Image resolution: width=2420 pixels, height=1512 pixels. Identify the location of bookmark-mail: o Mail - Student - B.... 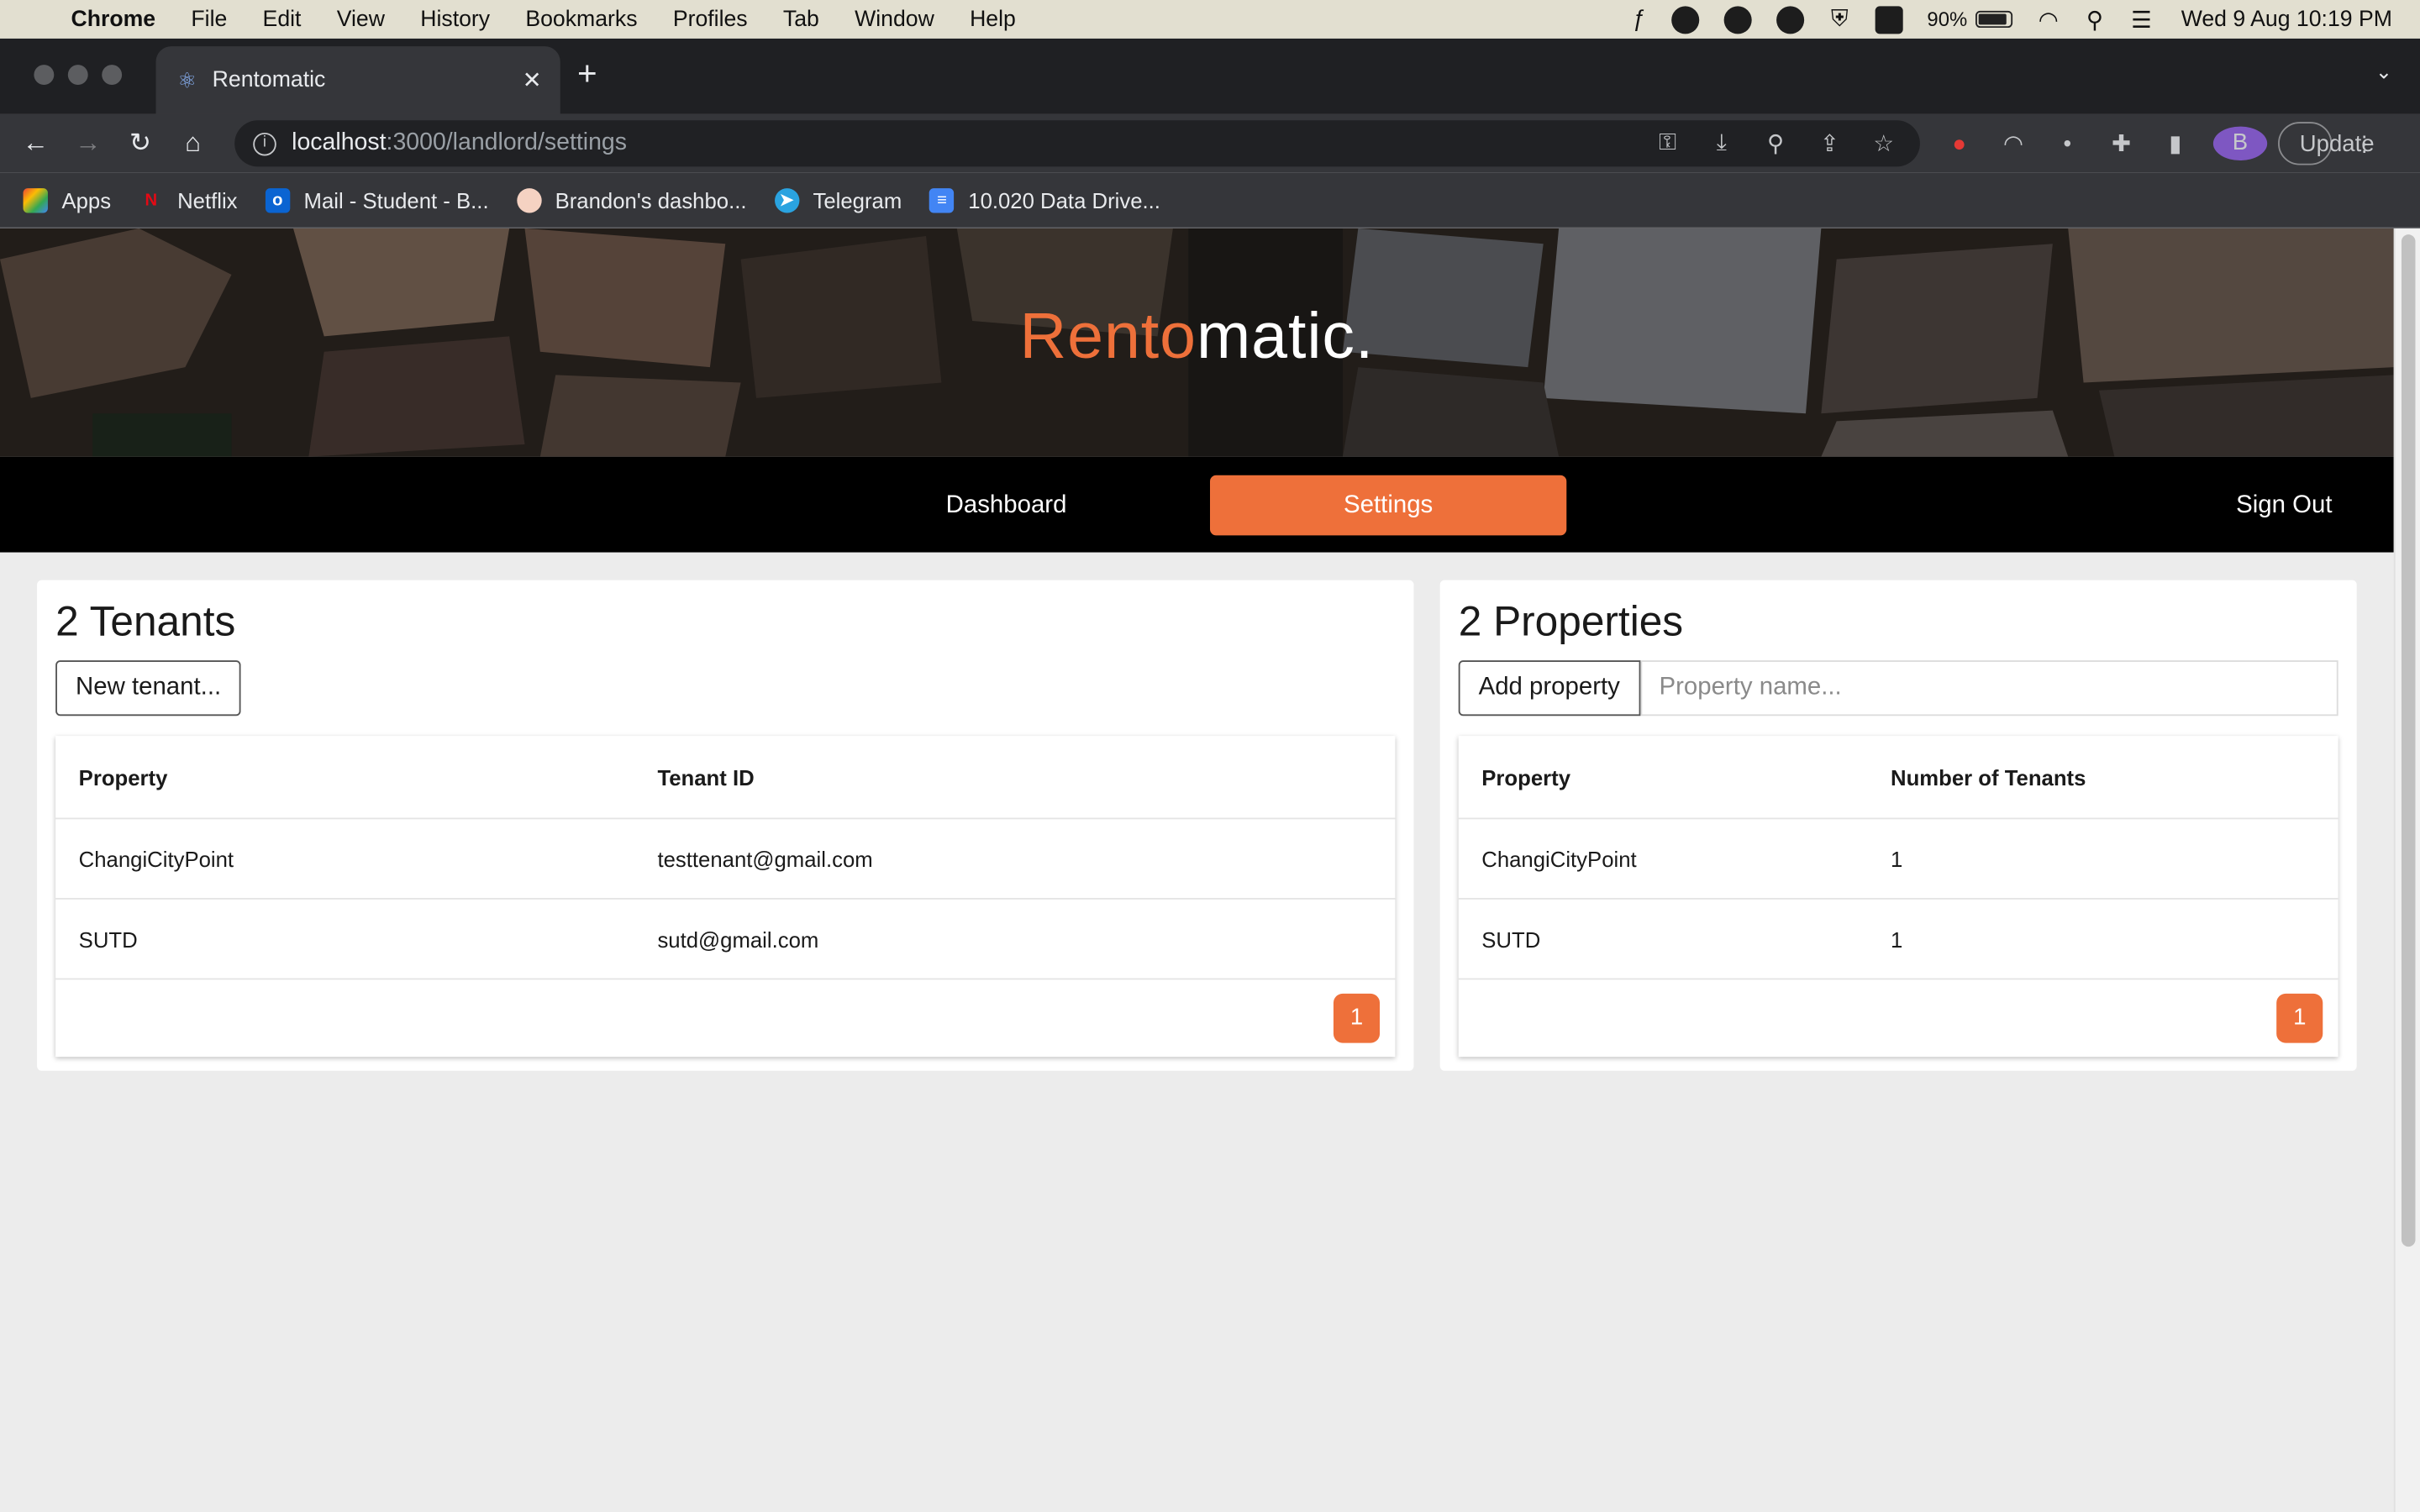
(377, 200).